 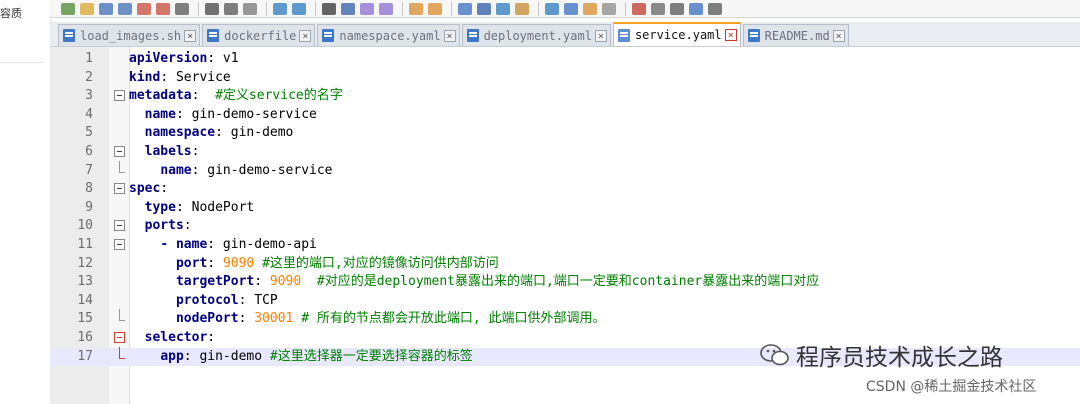 What do you see at coordinates (348, 9) in the screenshot?
I see `replace-icon` at bounding box center [348, 9].